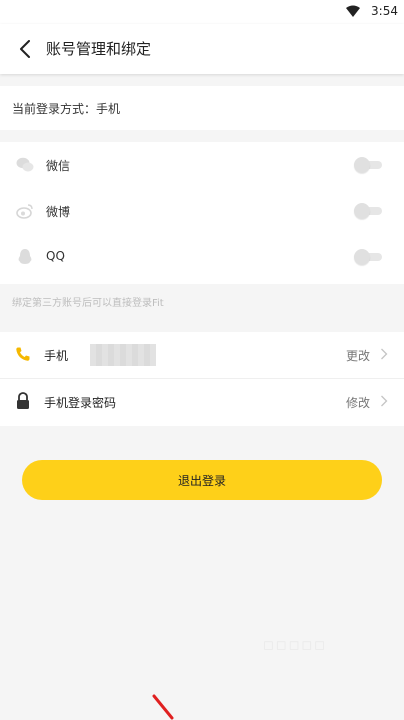 This screenshot has width=404, height=720. What do you see at coordinates (23, 354) in the screenshot?
I see `phone-icon` at bounding box center [23, 354].